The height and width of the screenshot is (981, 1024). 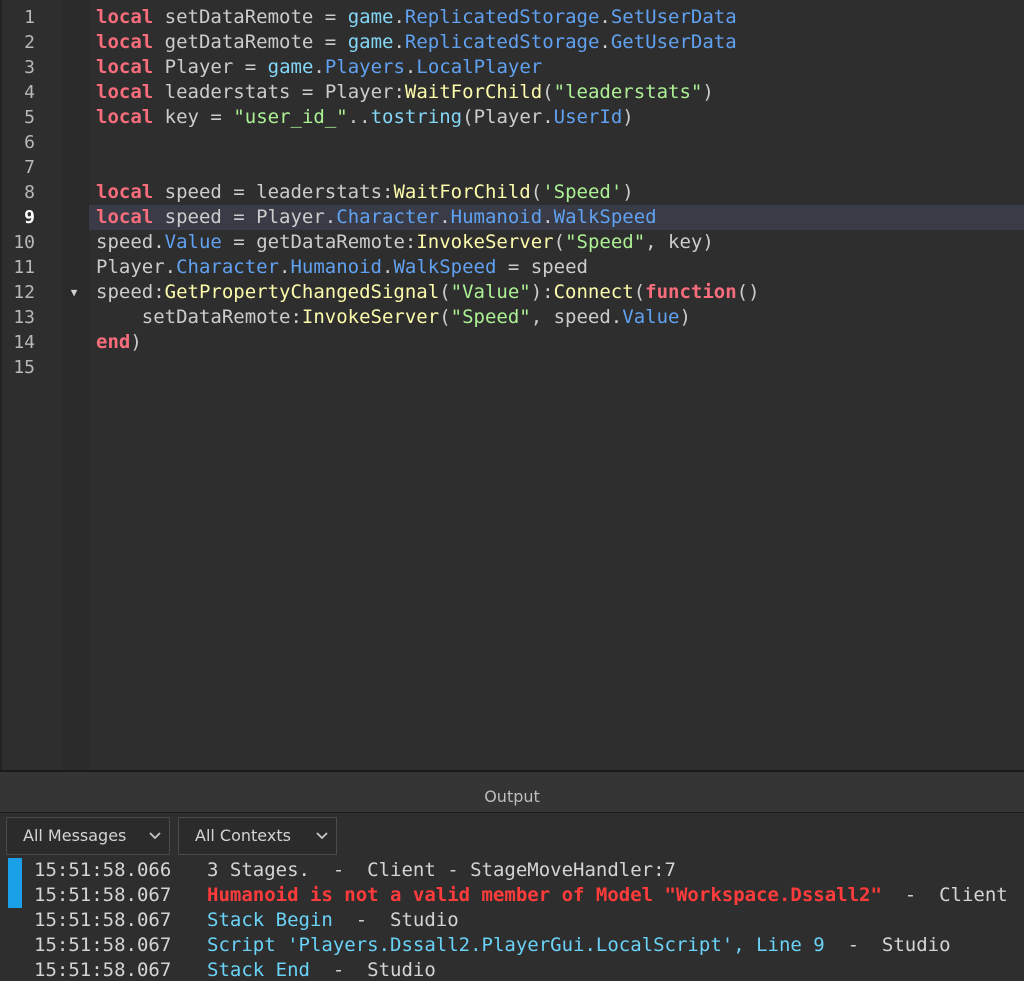 What do you see at coordinates (542, 292) in the screenshot?
I see `code-token: ):` at bounding box center [542, 292].